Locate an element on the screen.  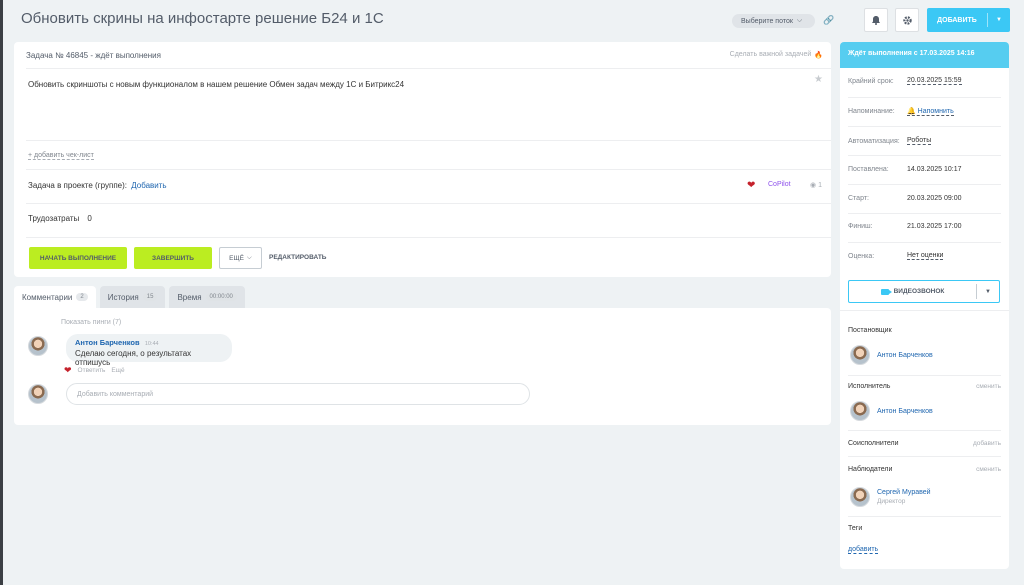
views-counter: ◉ 1 is located at coordinates (816, 185).